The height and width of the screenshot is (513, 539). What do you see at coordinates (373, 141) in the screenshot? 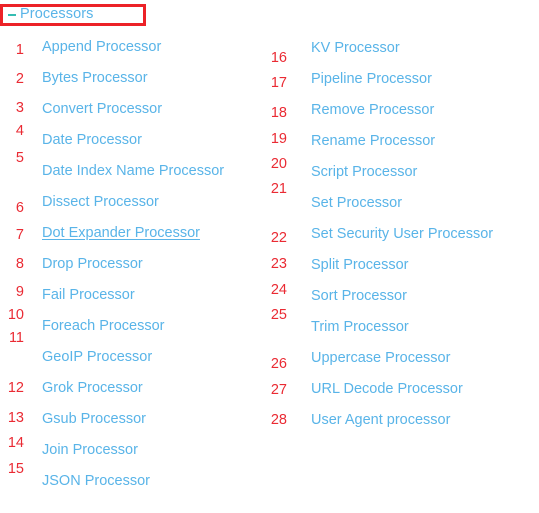
I see `processor-link: Rename Processor` at bounding box center [373, 141].